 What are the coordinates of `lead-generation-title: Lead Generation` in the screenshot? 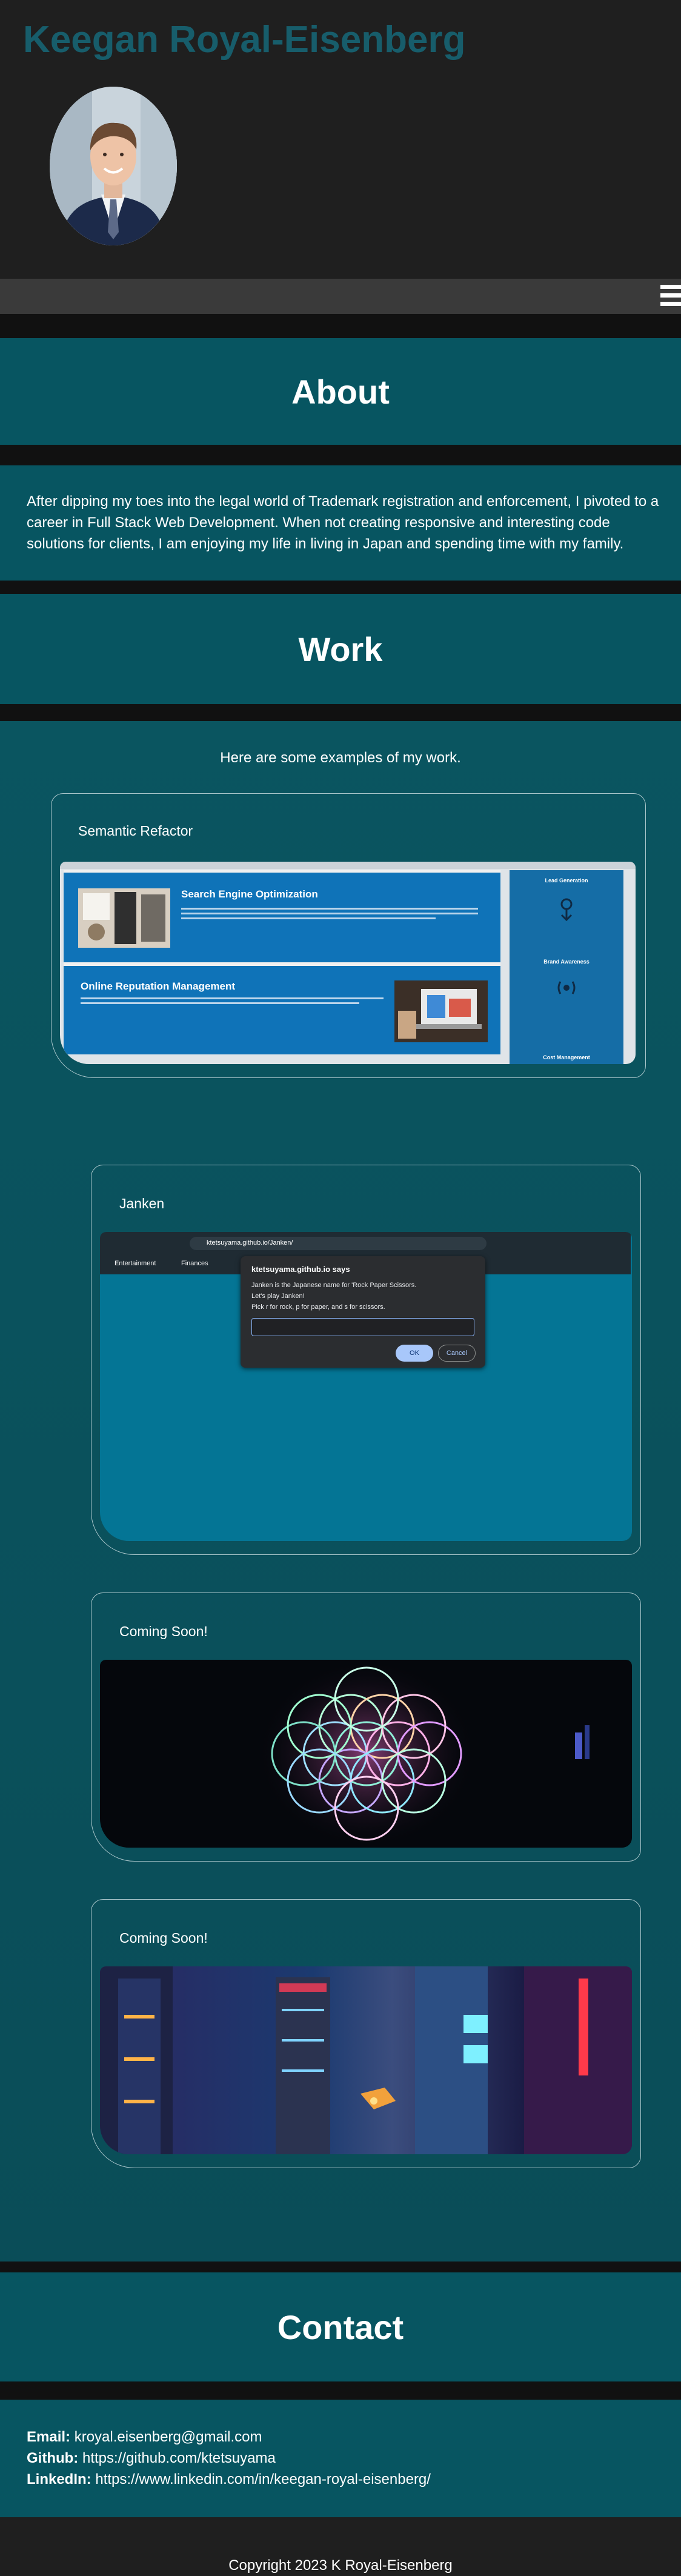 It's located at (566, 880).